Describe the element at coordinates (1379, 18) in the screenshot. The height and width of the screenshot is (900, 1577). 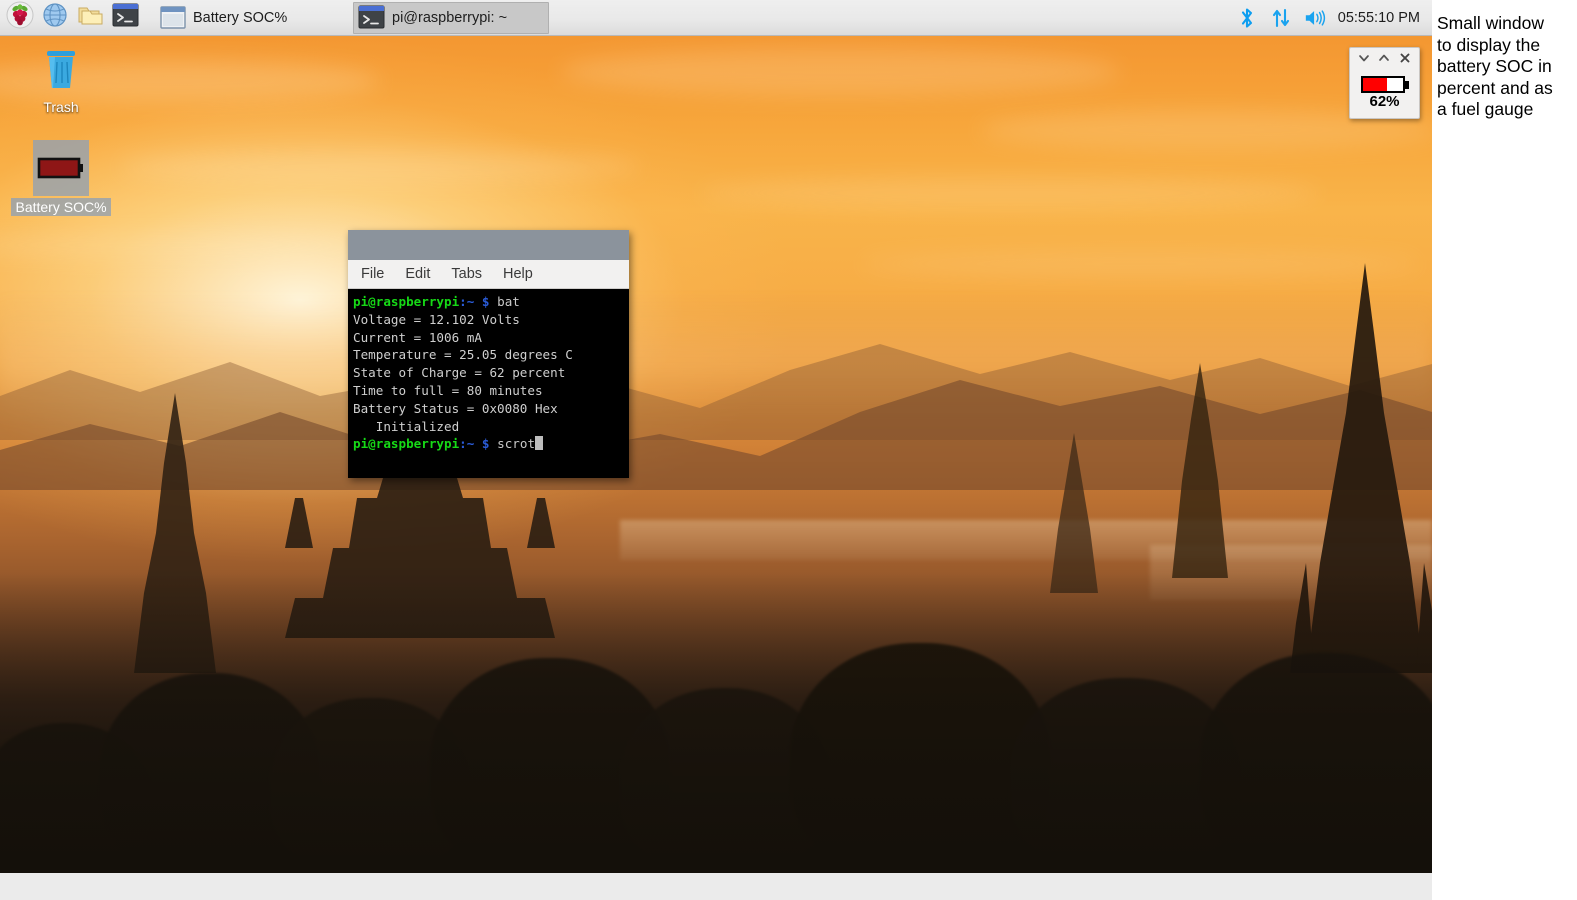
I see `clock: 05:55:10 PM` at that location.